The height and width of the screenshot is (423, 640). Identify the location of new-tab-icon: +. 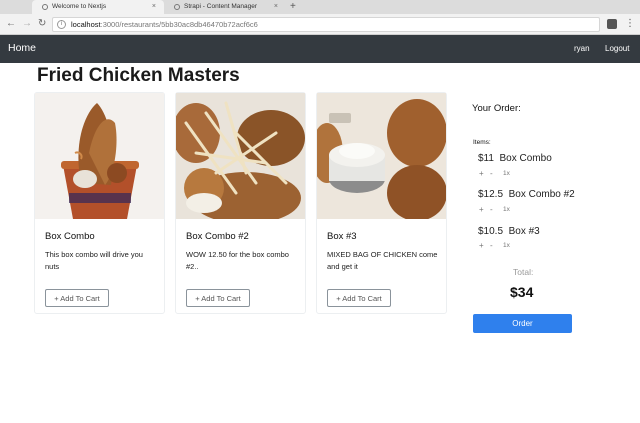
(293, 7).